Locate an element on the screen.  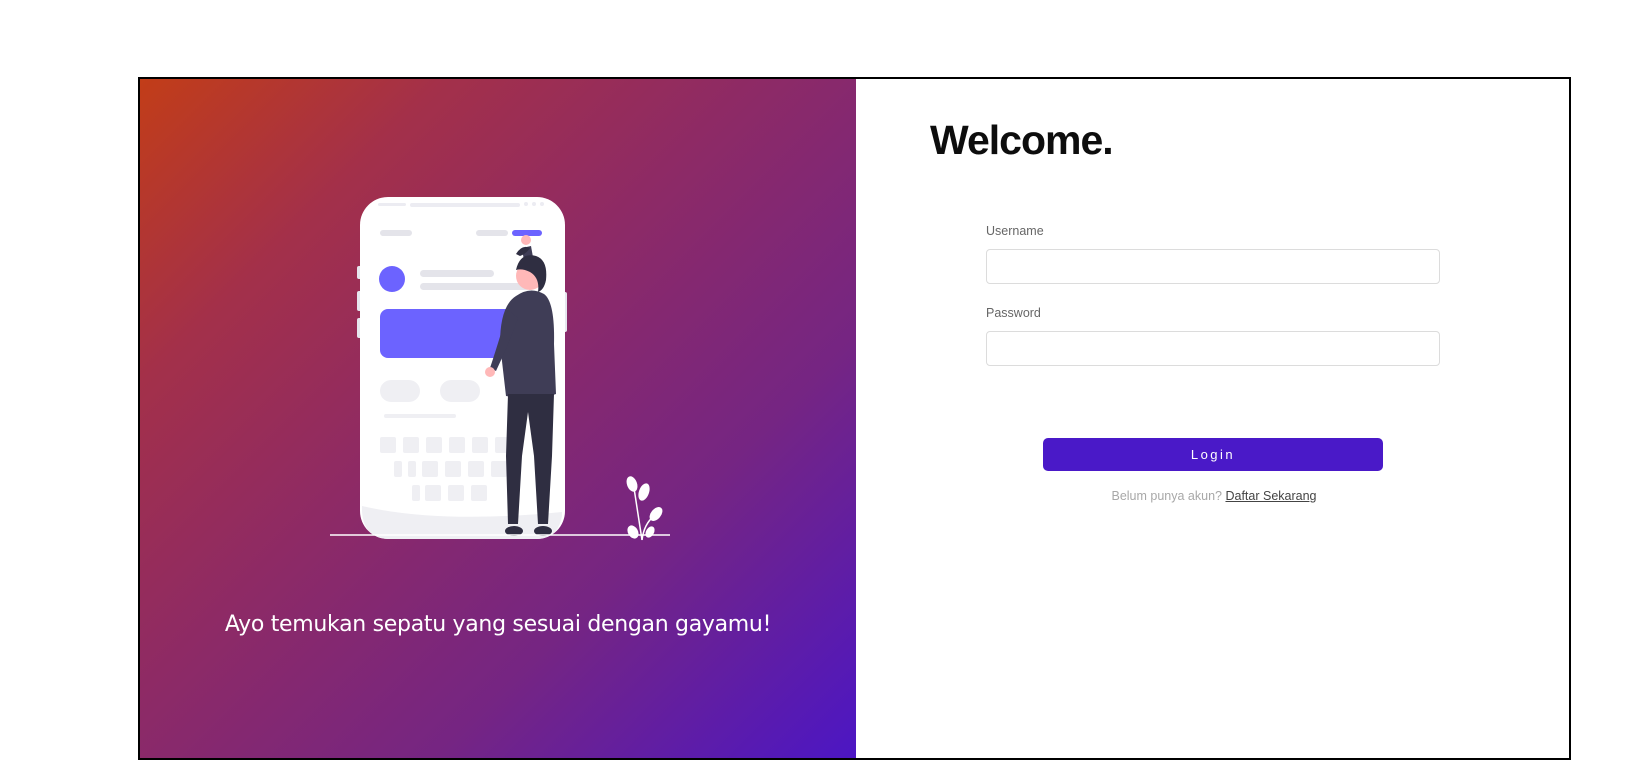
register-prompt-text: Belum punya akun? is located at coordinates (1166, 496).